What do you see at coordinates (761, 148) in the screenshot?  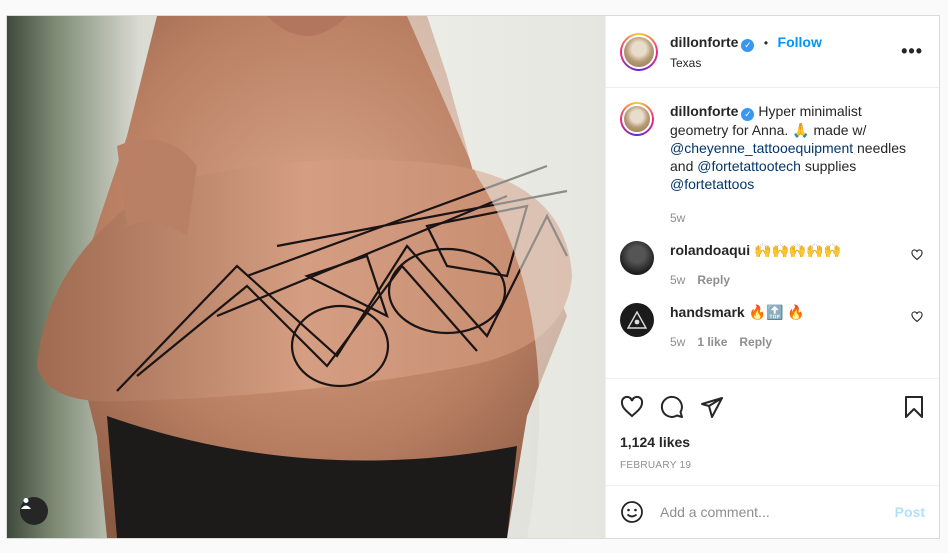 I see `mention-link: @cheyenne_tattooequipment` at bounding box center [761, 148].